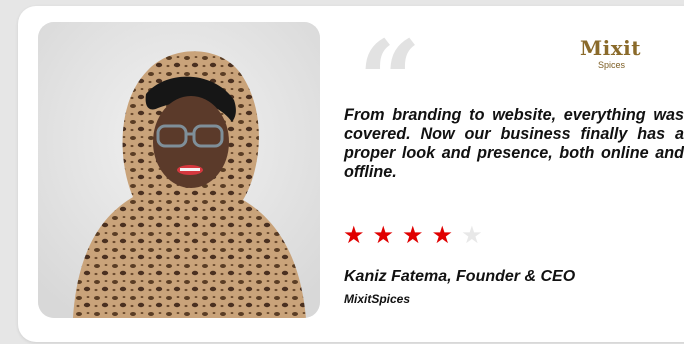 The height and width of the screenshot is (344, 684). What do you see at coordinates (460, 276) in the screenshot?
I see `author-name: Kaniz Fatema, Founder & CEO` at bounding box center [460, 276].